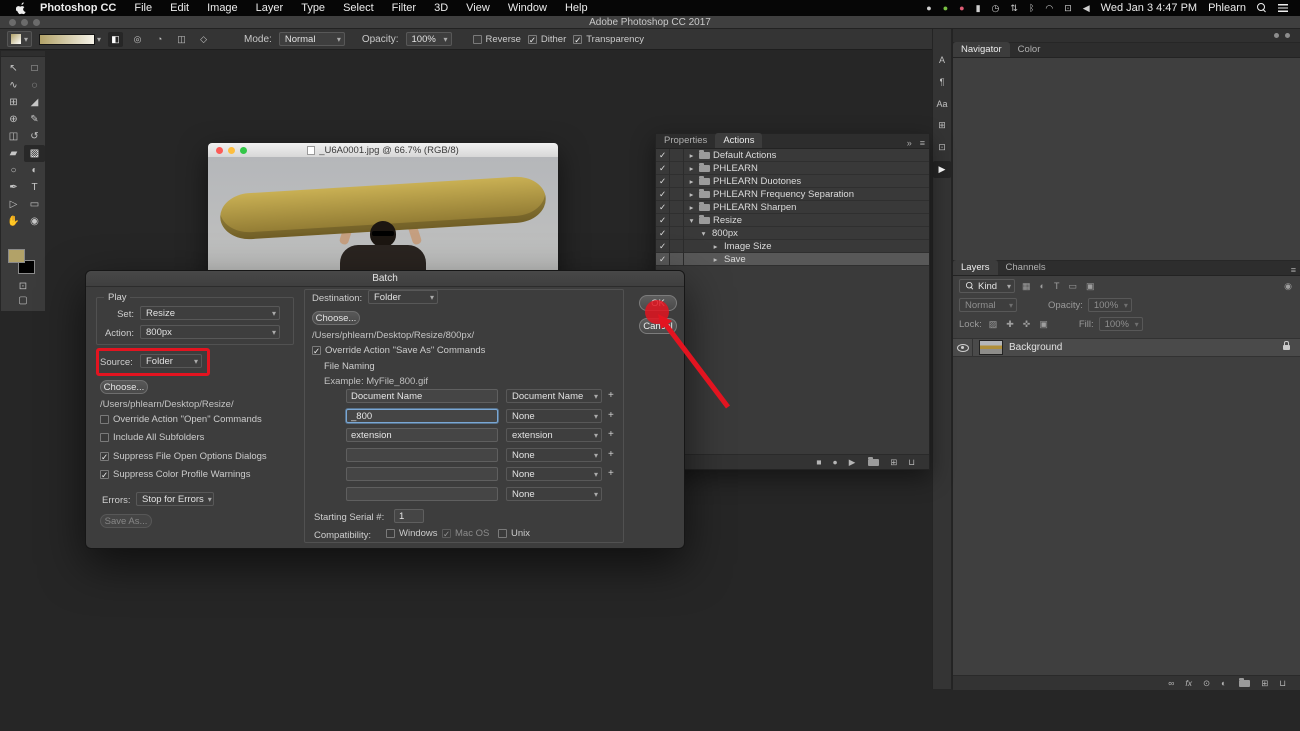  I want to click on filter-adjustment-layers-icon: ◐, so click(1042, 286).